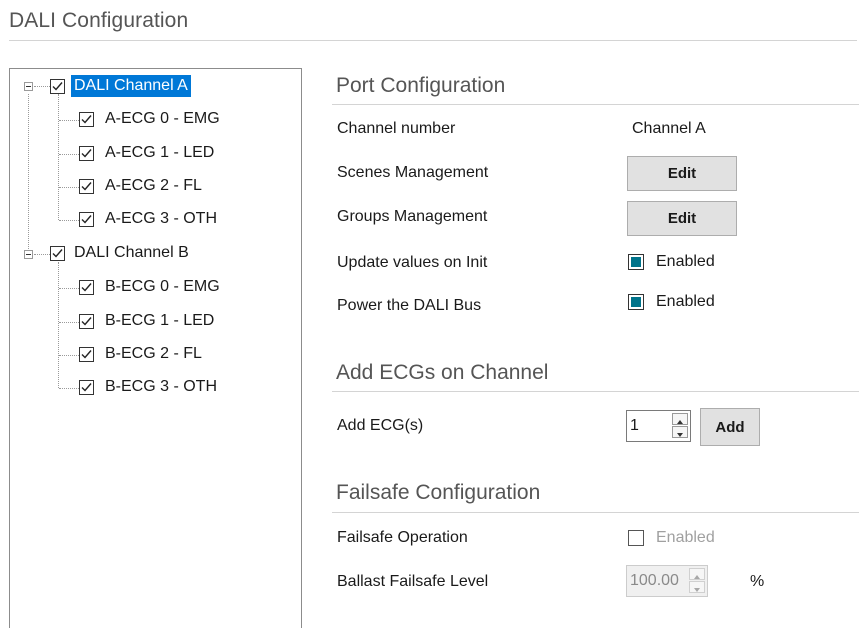  Describe the element at coordinates (442, 372) in the screenshot. I see `section-title-add-ecgs: Add ECGs on Channel` at that location.